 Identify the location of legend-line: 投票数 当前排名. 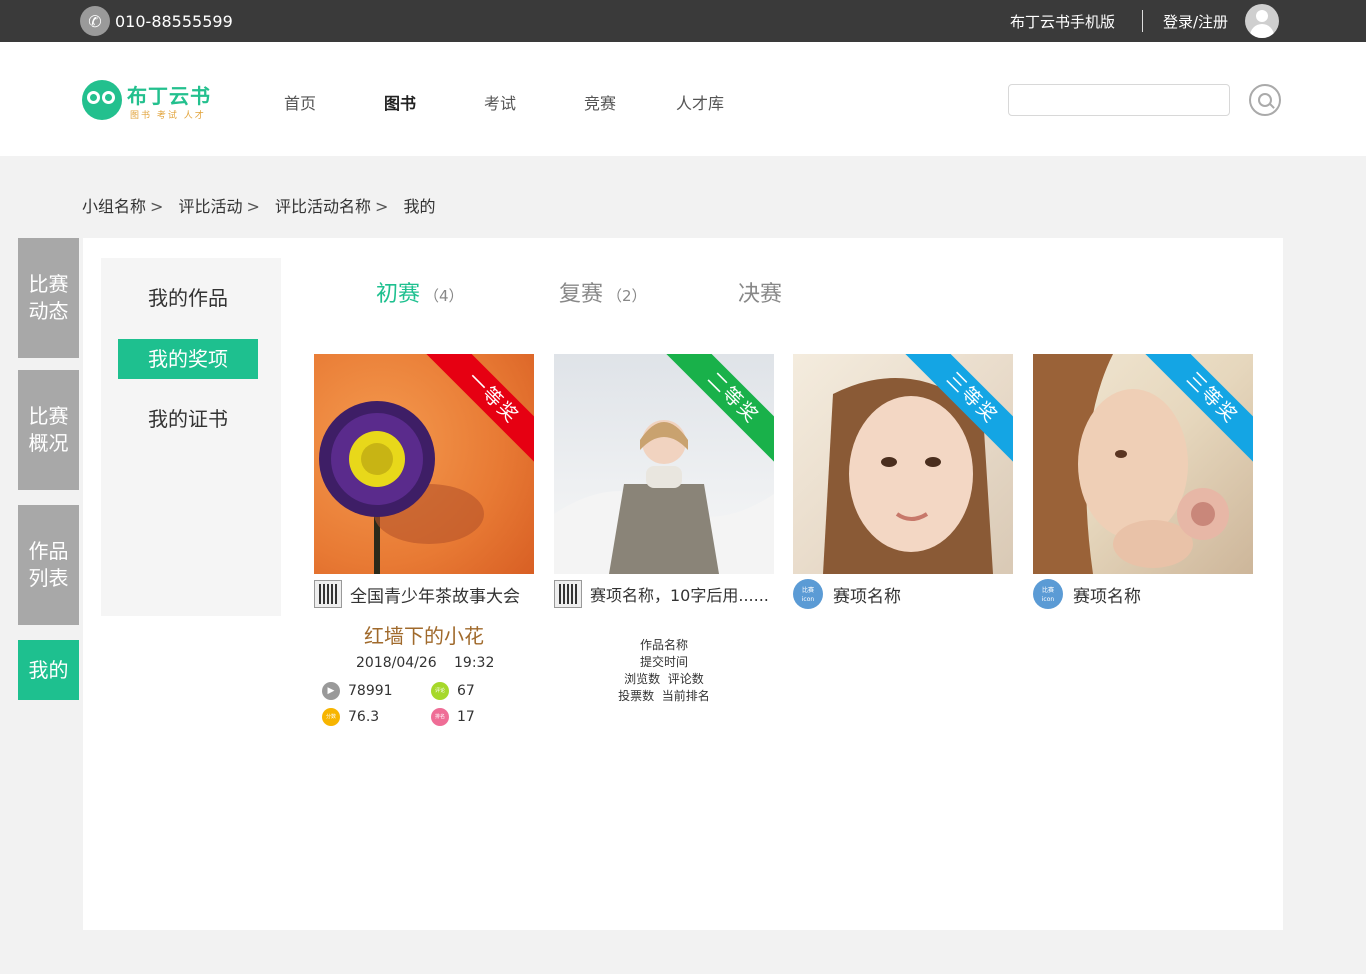
(664, 696).